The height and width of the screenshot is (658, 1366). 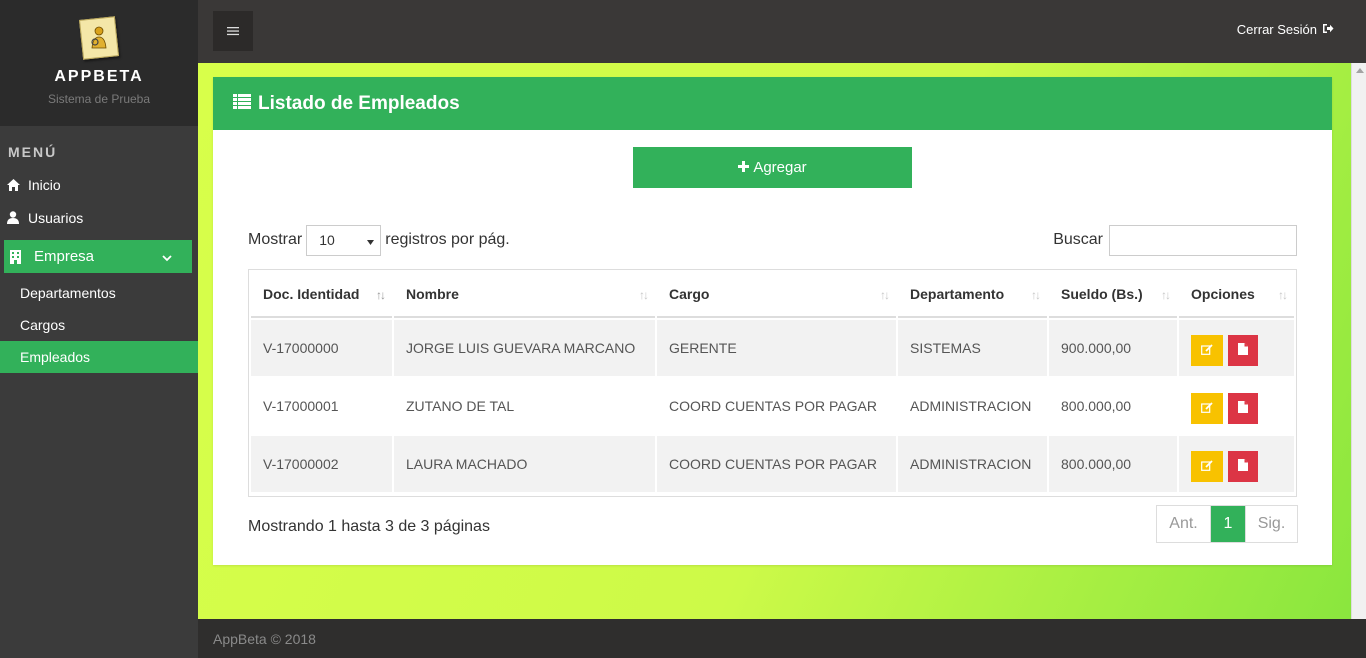 What do you see at coordinates (524, 406) in the screenshot?
I see `cell-nombre: ZUTANO DE TAL` at bounding box center [524, 406].